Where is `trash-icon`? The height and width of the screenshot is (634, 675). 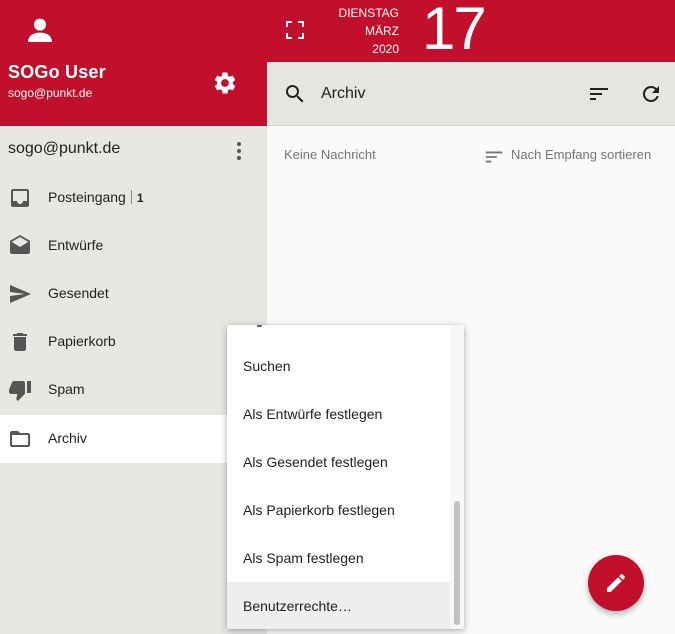 trash-icon is located at coordinates (20, 342).